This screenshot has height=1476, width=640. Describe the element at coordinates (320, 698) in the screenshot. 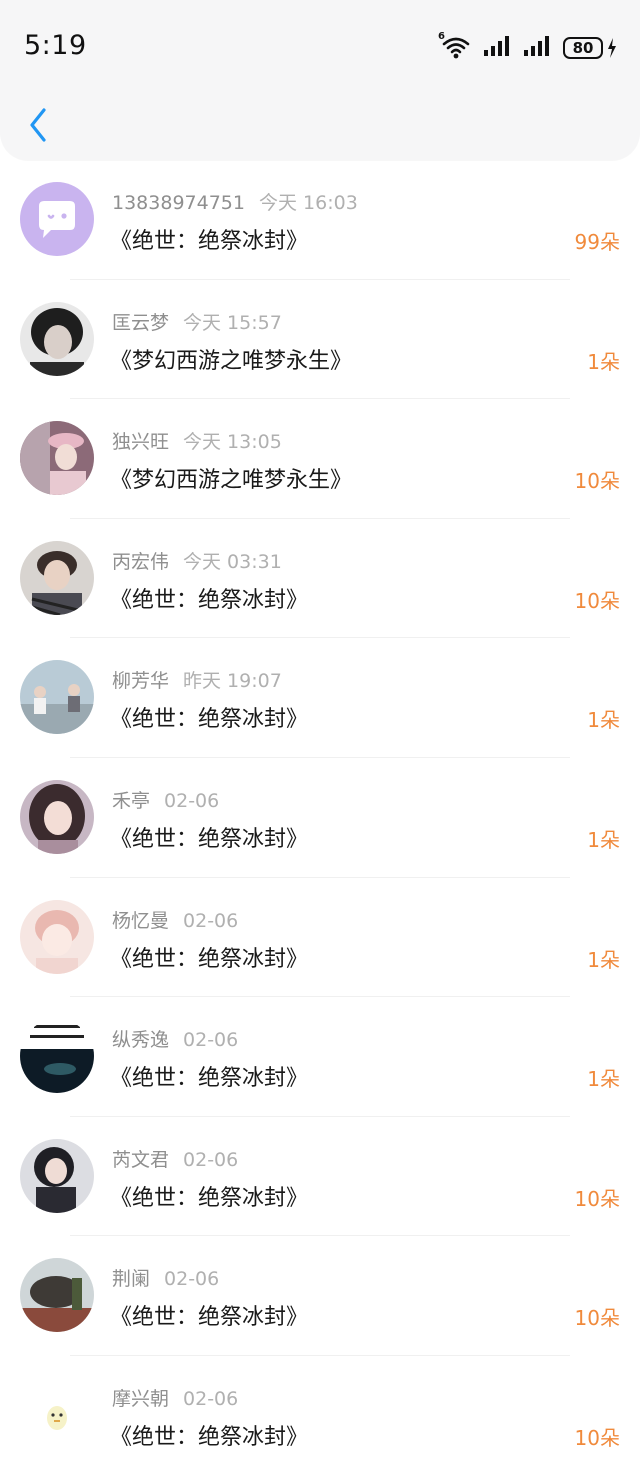

I see `list-item: 柳芳华 昨天 19:07 《绝世：绝祭冰封》 1朵` at that location.